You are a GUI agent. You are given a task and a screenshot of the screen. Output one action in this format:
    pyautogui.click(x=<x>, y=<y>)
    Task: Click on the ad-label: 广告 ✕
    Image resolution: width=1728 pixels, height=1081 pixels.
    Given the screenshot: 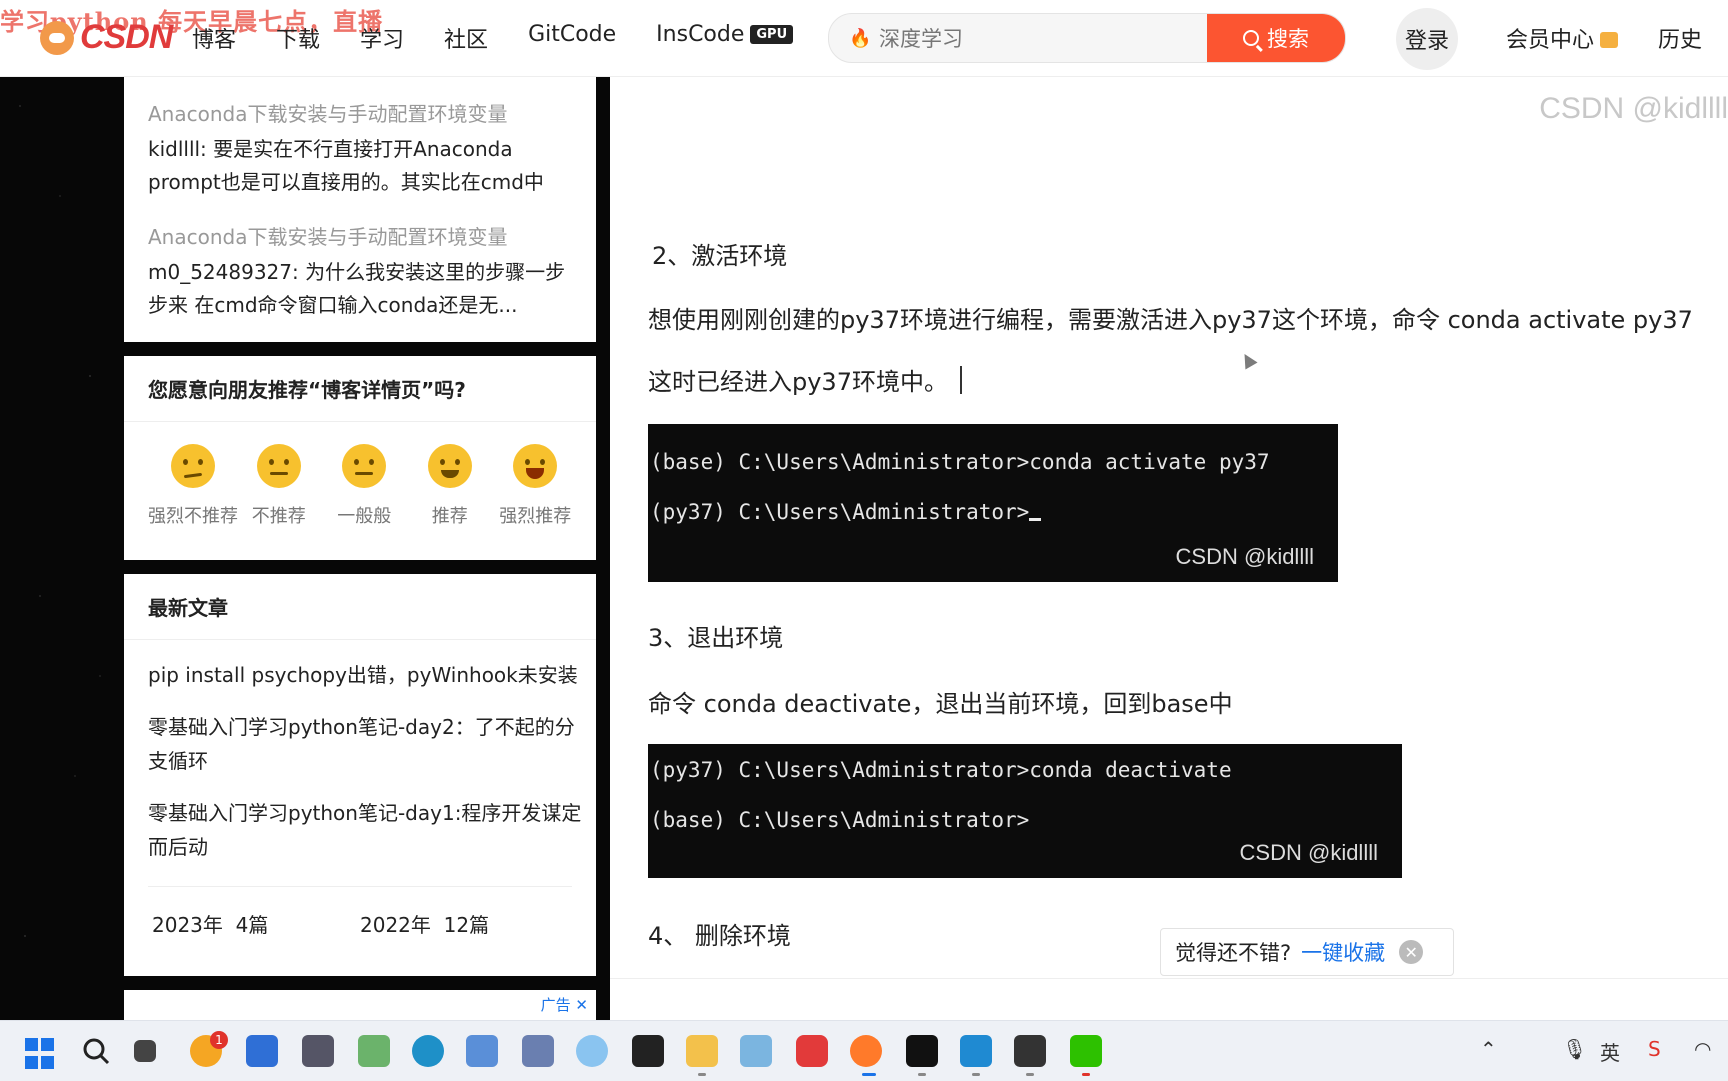 What is the action you would take?
    pyautogui.click(x=564, y=1004)
    